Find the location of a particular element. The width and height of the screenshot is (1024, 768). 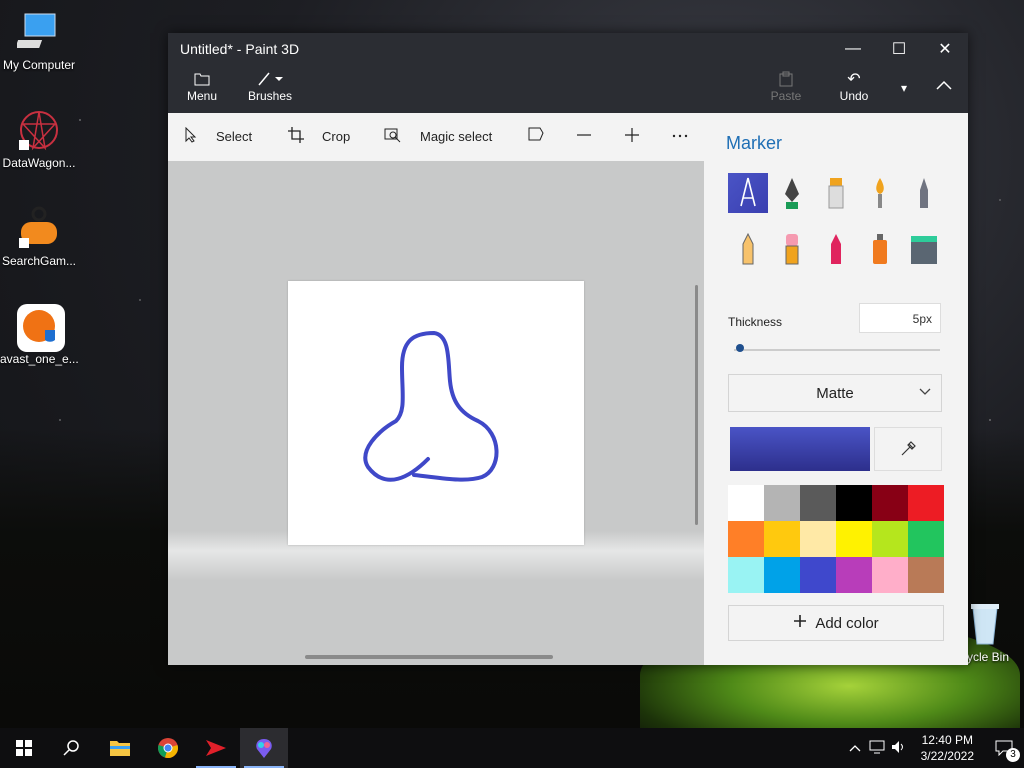

taskbar-chrome is located at coordinates (168, 748).